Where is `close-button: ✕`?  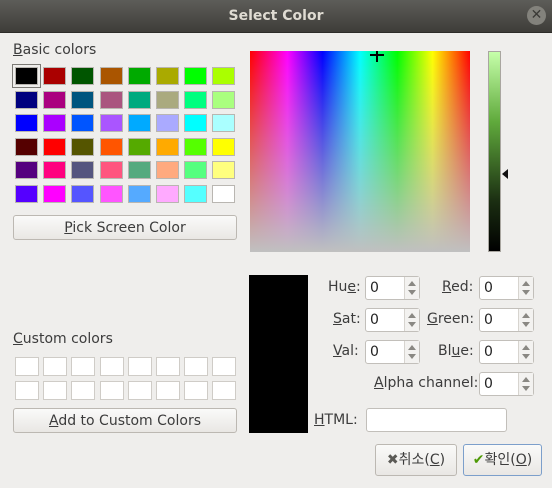 close-button: ✕ is located at coordinates (536, 15).